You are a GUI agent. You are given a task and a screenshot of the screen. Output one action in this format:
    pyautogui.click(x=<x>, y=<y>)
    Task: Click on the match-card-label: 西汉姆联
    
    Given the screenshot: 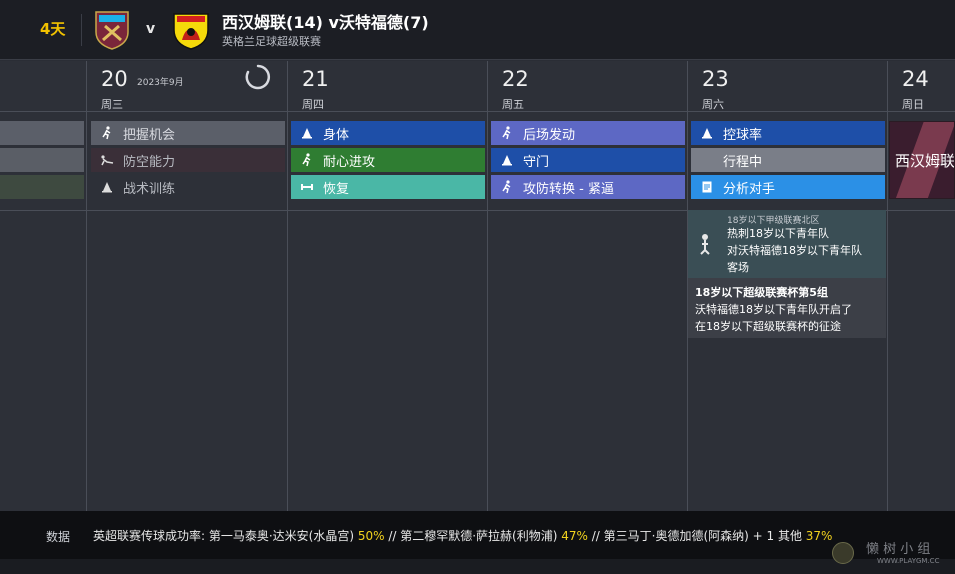 What is the action you would take?
    pyautogui.click(x=925, y=161)
    